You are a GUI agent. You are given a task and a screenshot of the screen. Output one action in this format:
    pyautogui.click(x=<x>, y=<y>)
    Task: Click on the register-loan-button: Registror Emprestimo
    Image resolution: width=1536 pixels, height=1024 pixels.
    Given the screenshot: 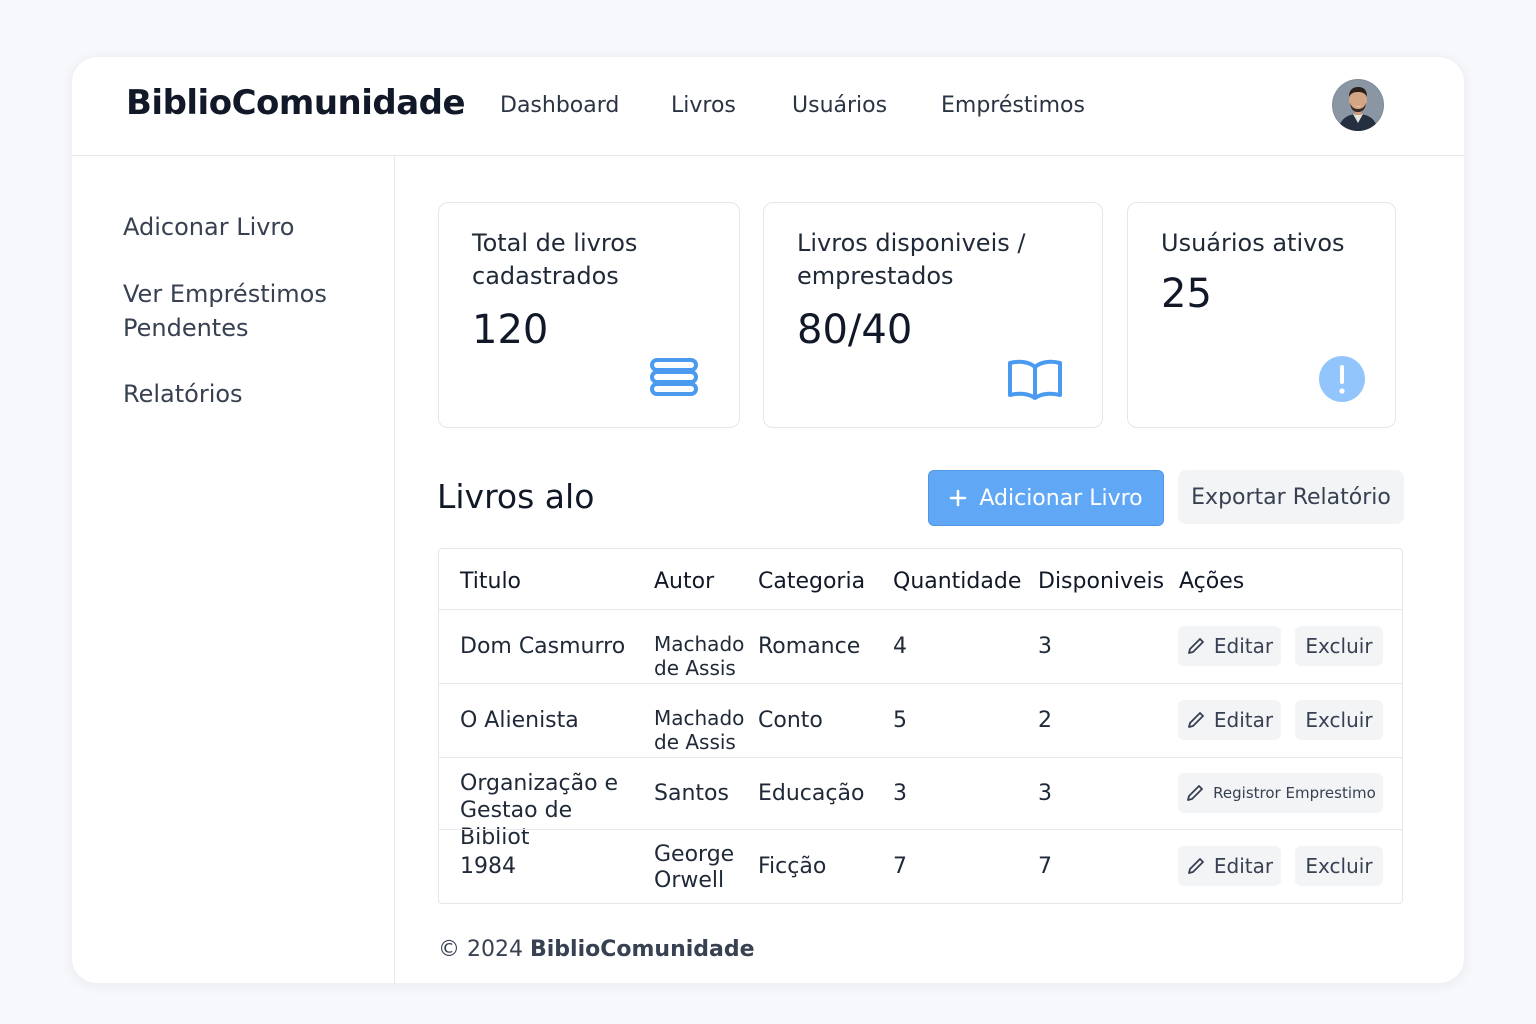 What is the action you would take?
    pyautogui.click(x=1280, y=793)
    